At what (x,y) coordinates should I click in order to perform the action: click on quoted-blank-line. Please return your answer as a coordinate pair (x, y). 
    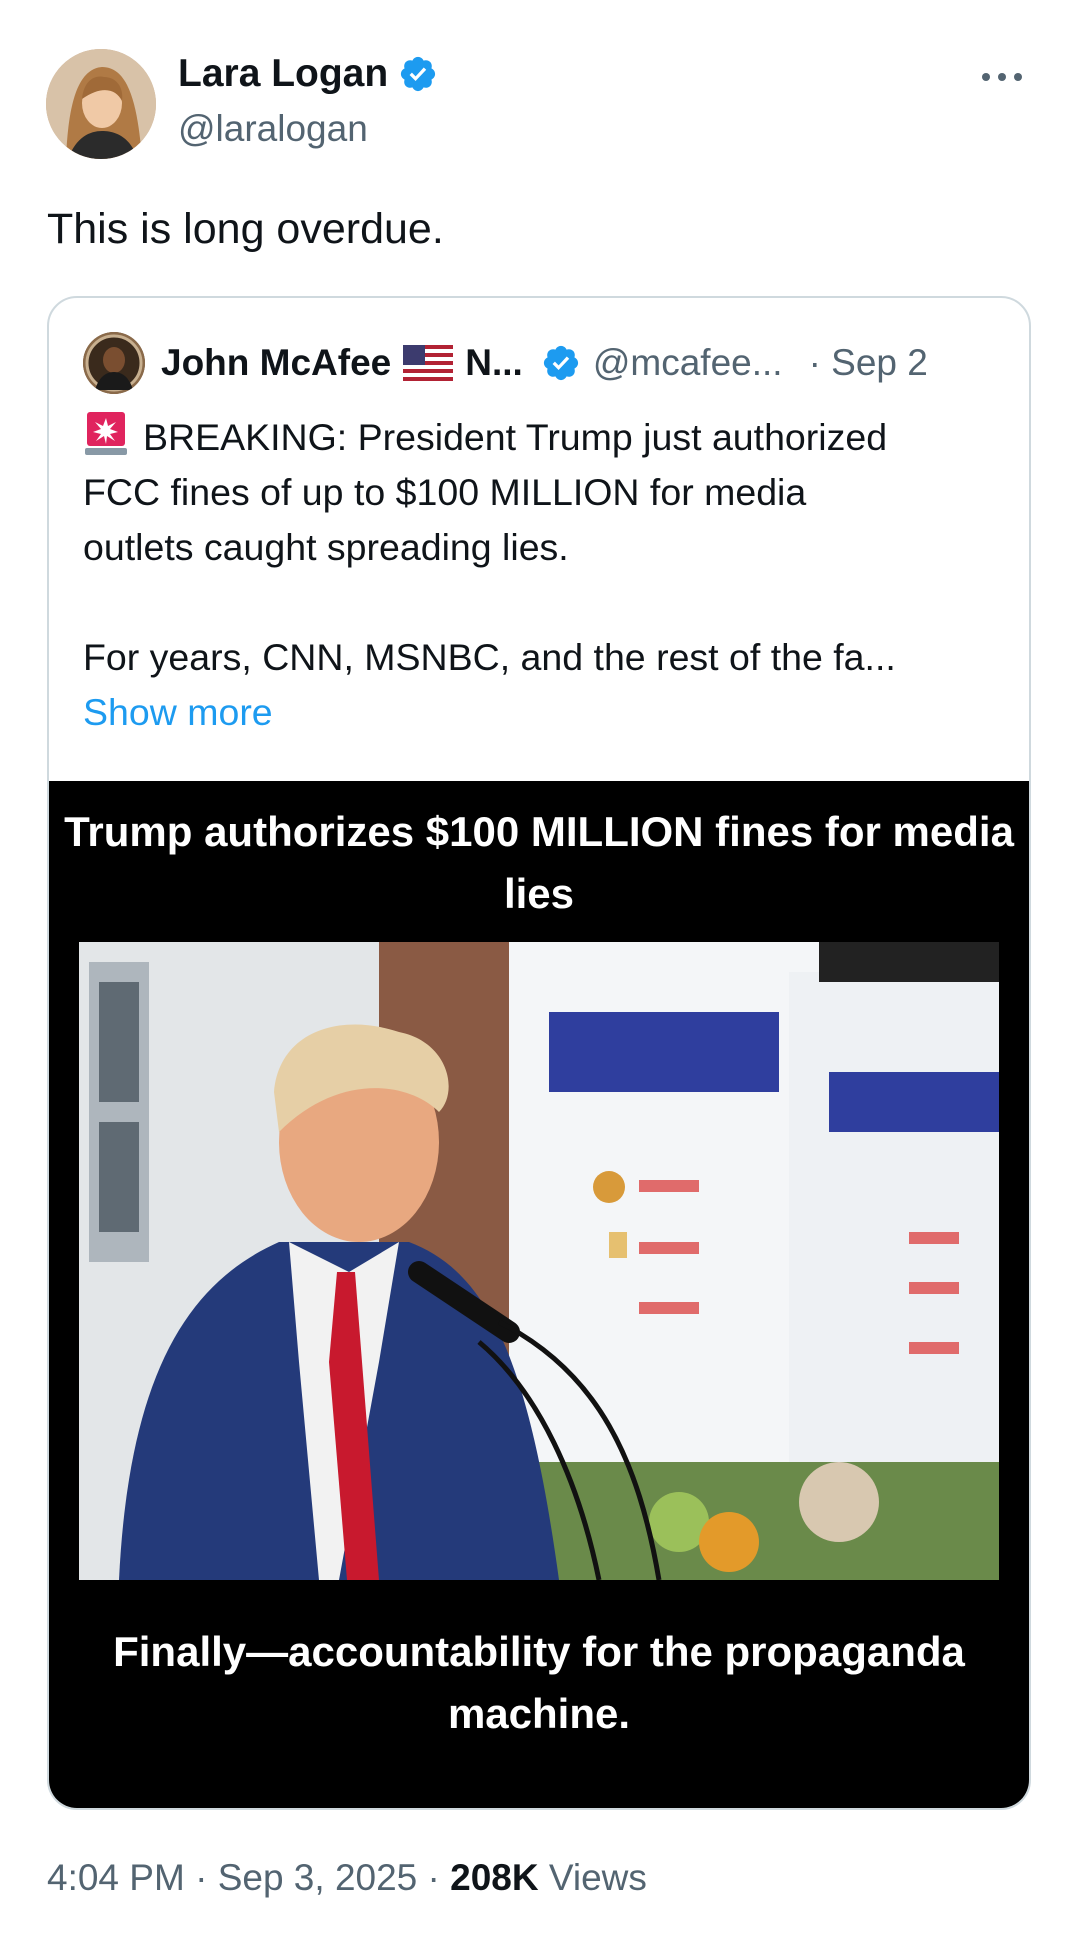
    Looking at the image, I should click on (548, 602).